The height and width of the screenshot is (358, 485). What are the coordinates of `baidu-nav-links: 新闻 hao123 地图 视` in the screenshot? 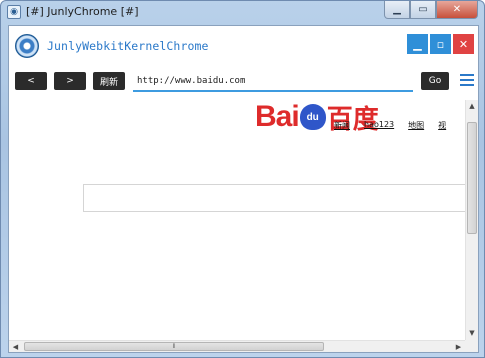 It's located at (397, 125).